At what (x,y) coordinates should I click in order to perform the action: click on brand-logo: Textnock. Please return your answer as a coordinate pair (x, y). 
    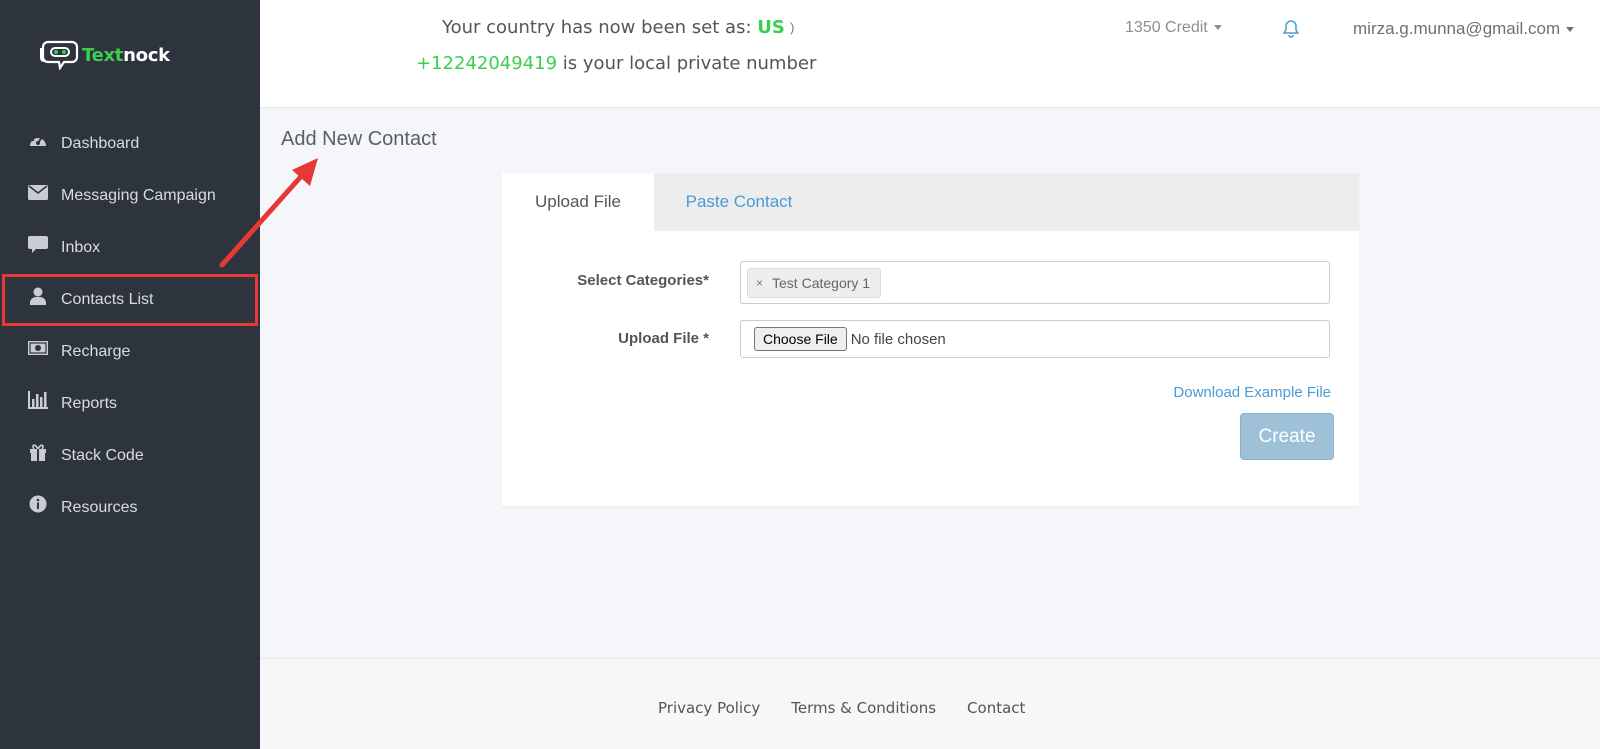
    Looking at the image, I should click on (104, 55).